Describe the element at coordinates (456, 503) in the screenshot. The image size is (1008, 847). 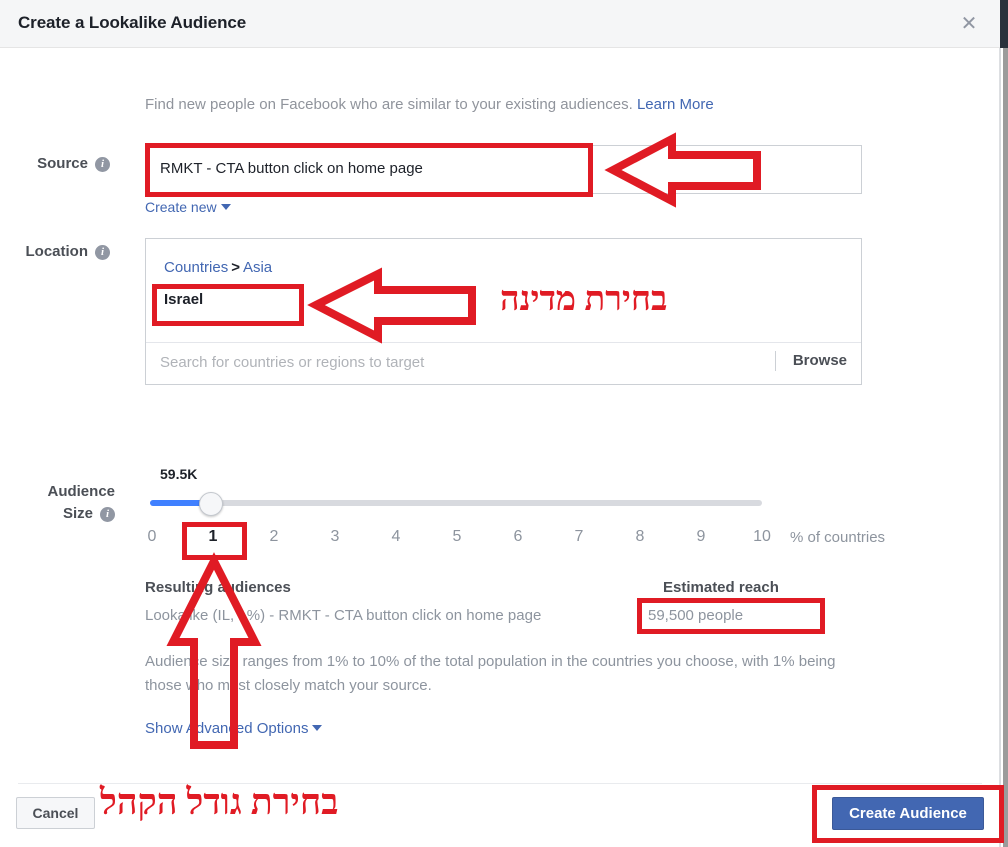
I see `audience-size-slider-track` at that location.